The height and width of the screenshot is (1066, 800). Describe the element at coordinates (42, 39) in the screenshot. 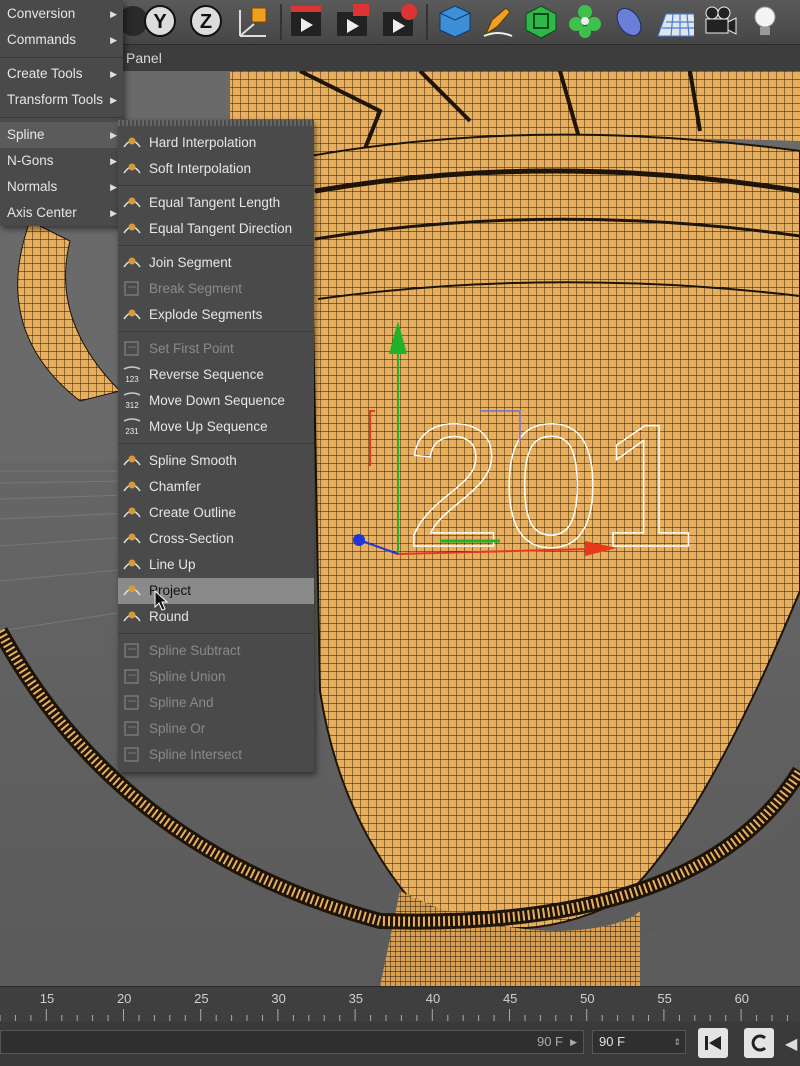

I see `menu-item-label: Commands` at that location.